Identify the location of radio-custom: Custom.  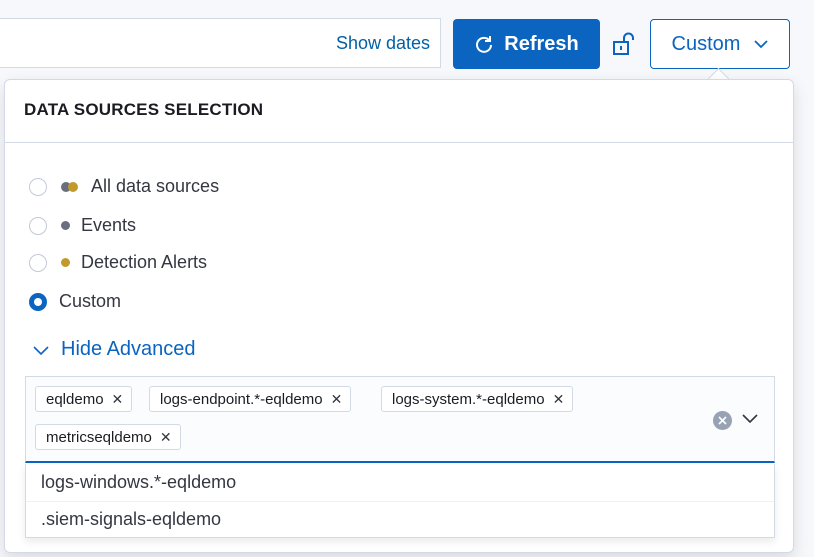
(75, 301).